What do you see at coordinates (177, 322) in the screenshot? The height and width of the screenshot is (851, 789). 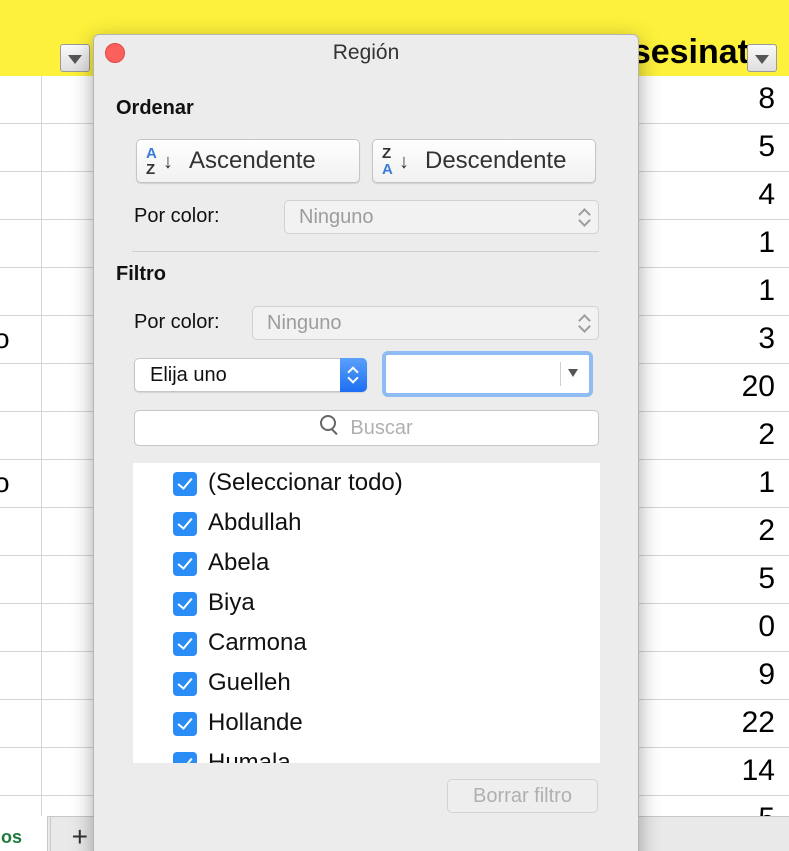 I see `filter-by-color-label: Por color:` at bounding box center [177, 322].